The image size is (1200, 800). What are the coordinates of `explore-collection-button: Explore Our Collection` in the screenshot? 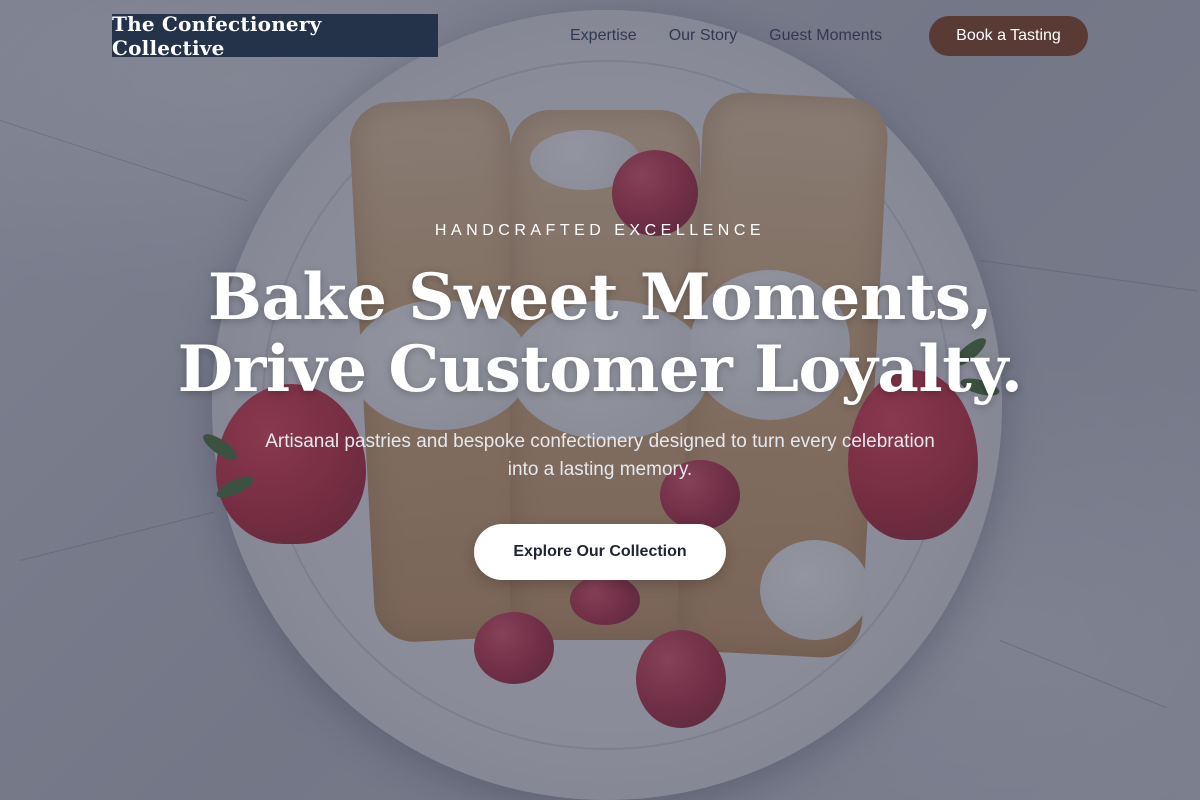 It's located at (600, 552).